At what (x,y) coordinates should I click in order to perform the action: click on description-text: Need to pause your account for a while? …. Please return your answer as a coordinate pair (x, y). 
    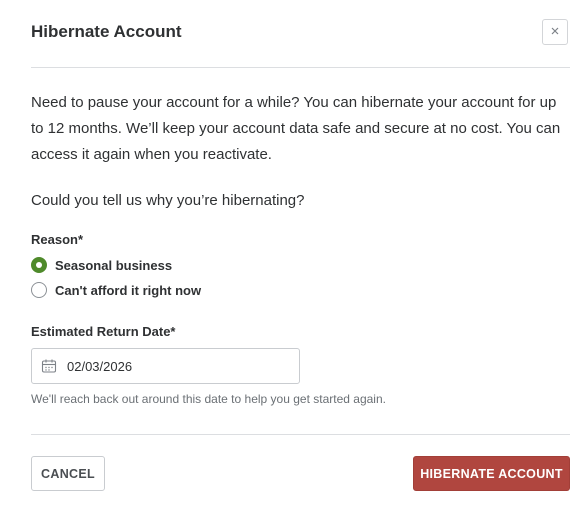
    Looking at the image, I should click on (296, 128).